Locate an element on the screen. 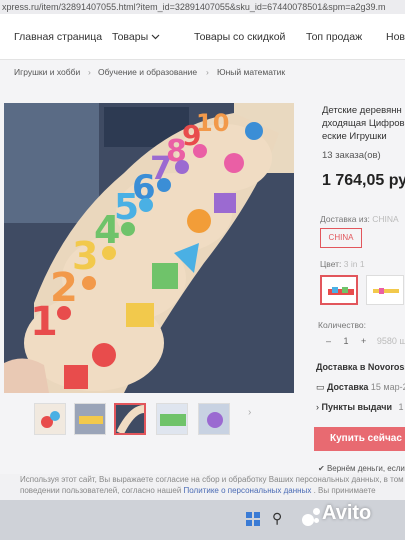 The image size is (405, 540). avito-logo-icon is located at coordinates (311, 518).